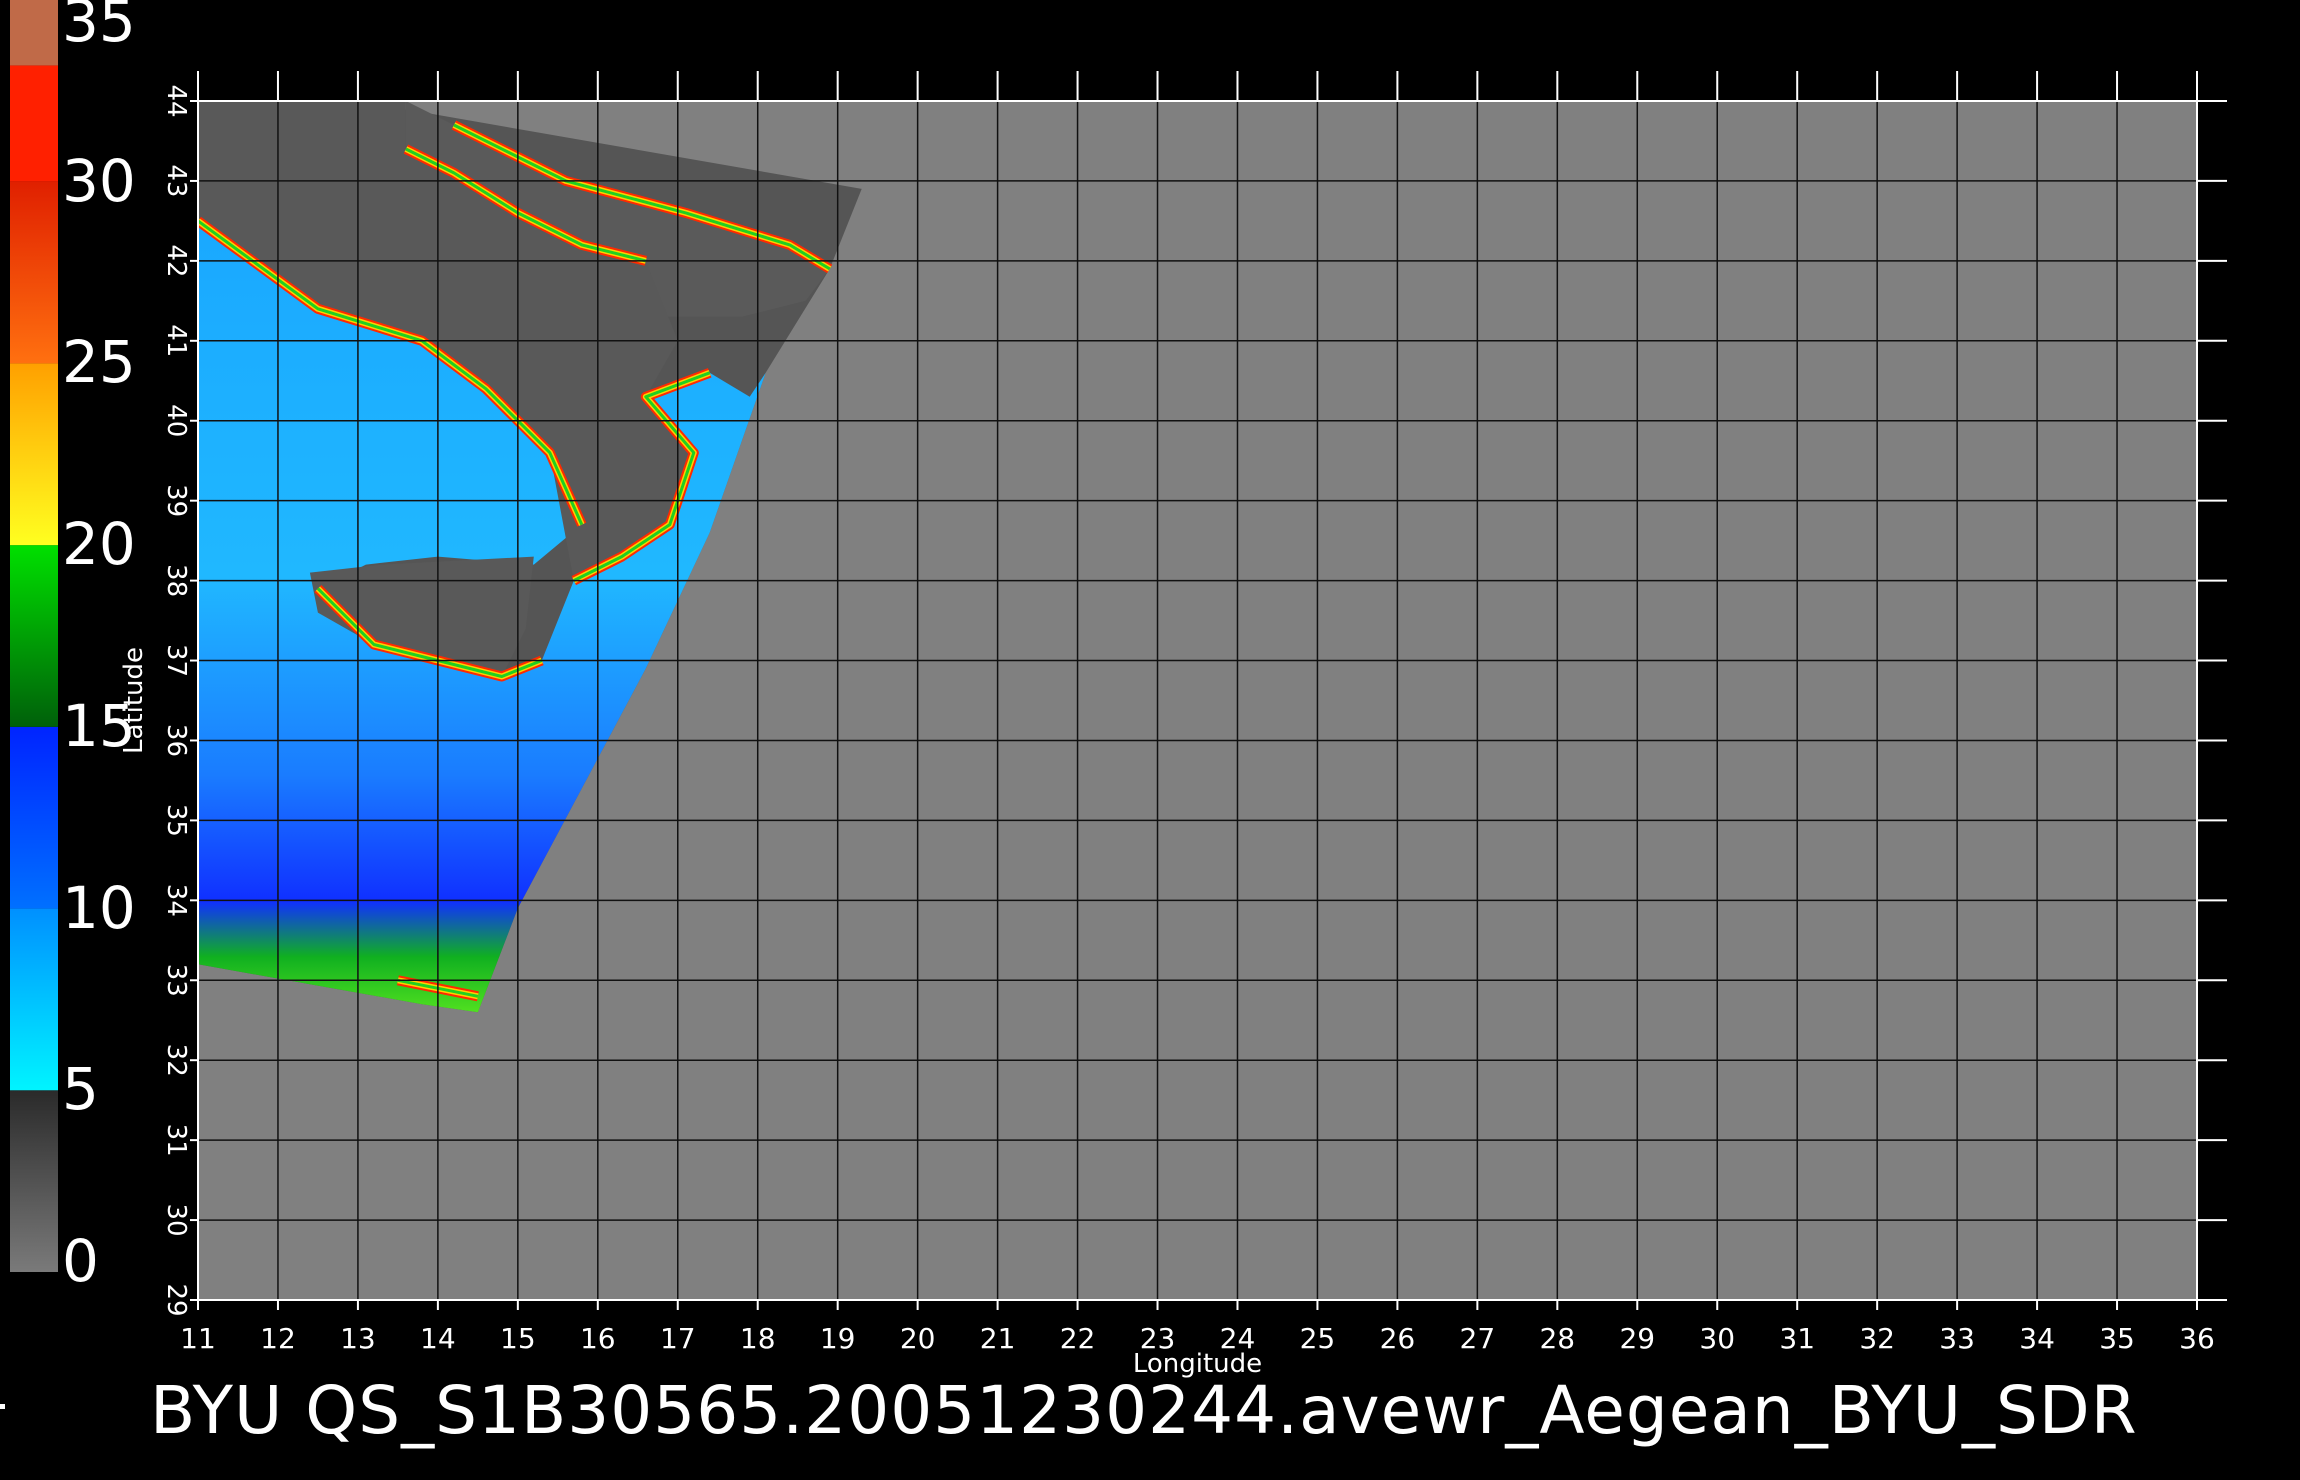  What do you see at coordinates (518, 1338) in the screenshot?
I see `lon-tick-label: 15` at bounding box center [518, 1338].